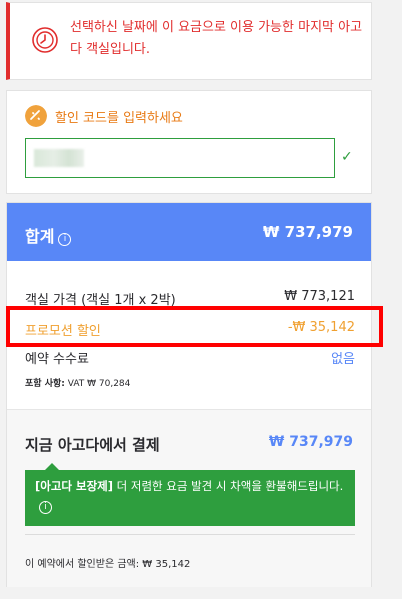 The height and width of the screenshot is (599, 402). Describe the element at coordinates (307, 232) in the screenshot. I see `total-value: ₩ 737,979` at that location.